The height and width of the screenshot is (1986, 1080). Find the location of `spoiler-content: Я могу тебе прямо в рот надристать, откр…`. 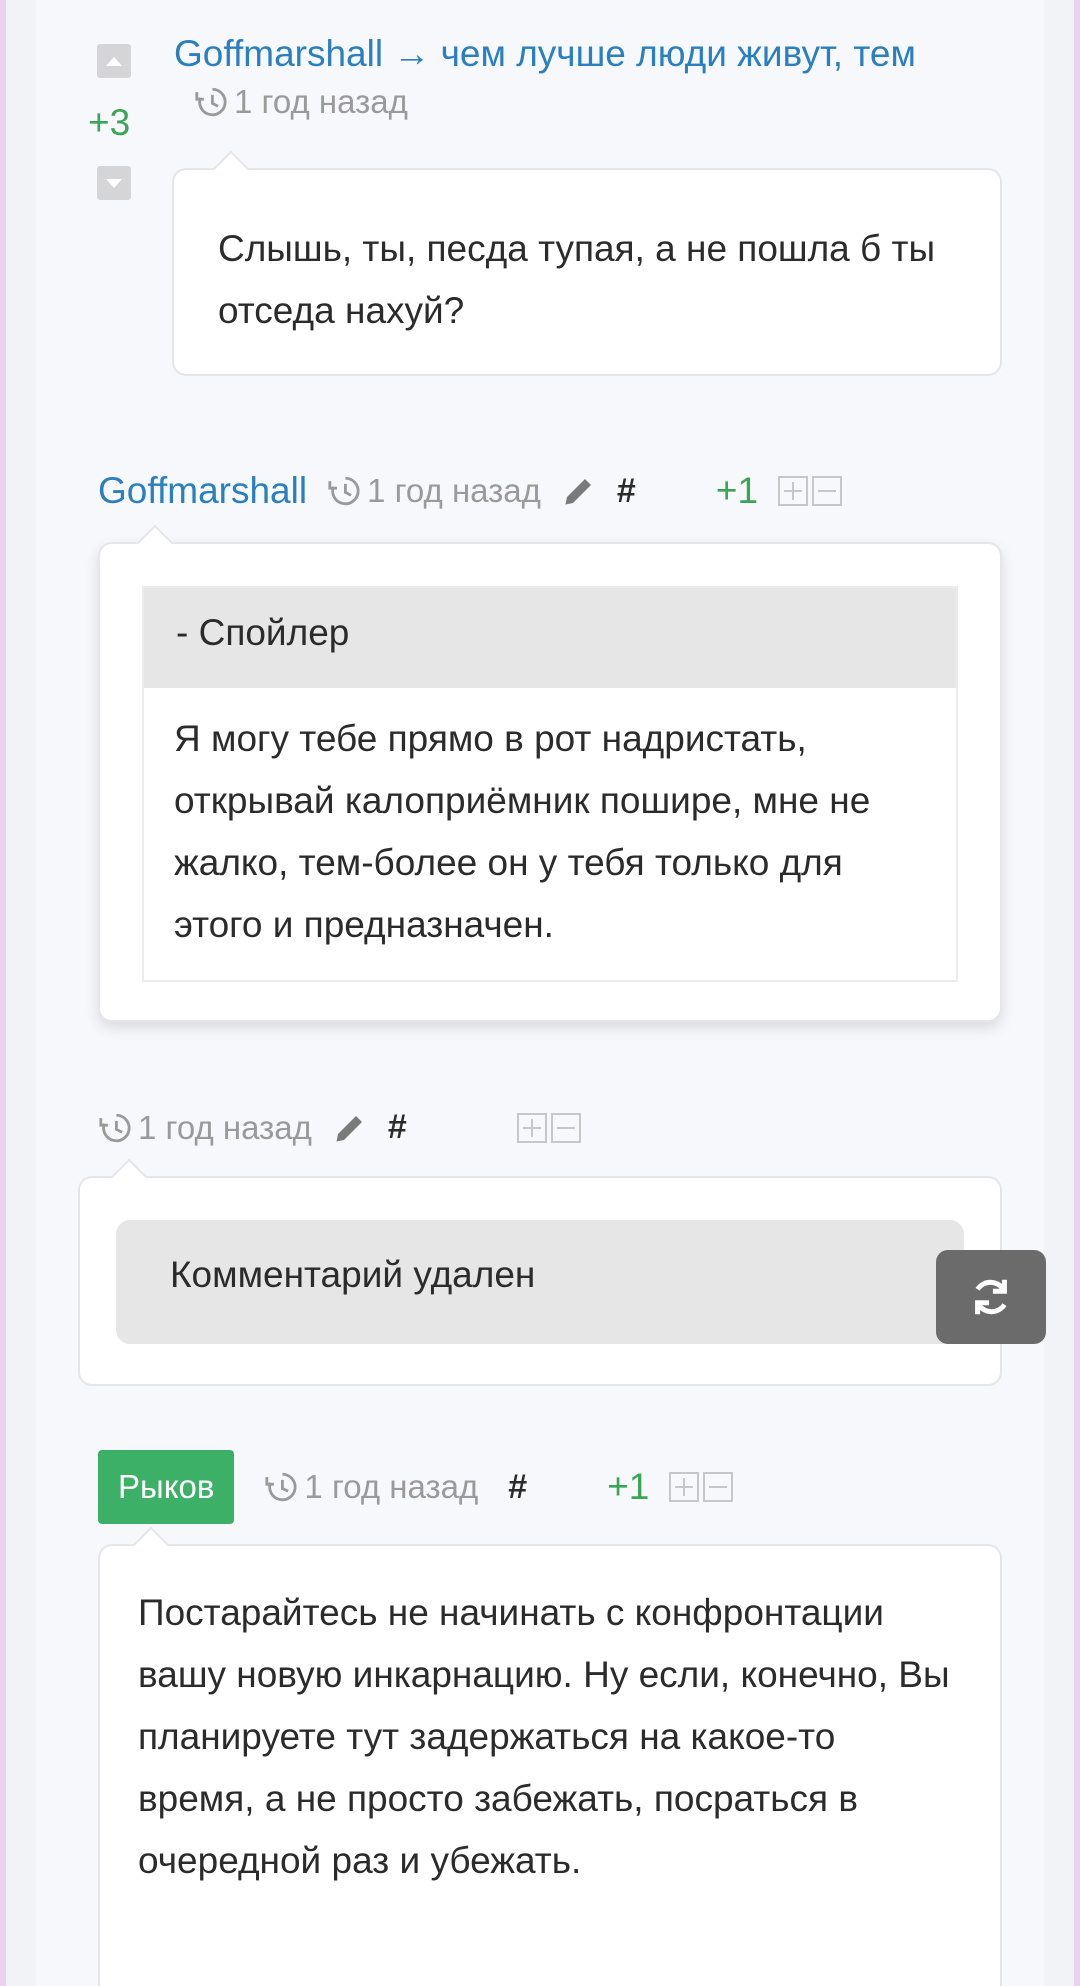

spoiler-content: Я могу тебе прямо в рот надристать, откр… is located at coordinates (522, 831).